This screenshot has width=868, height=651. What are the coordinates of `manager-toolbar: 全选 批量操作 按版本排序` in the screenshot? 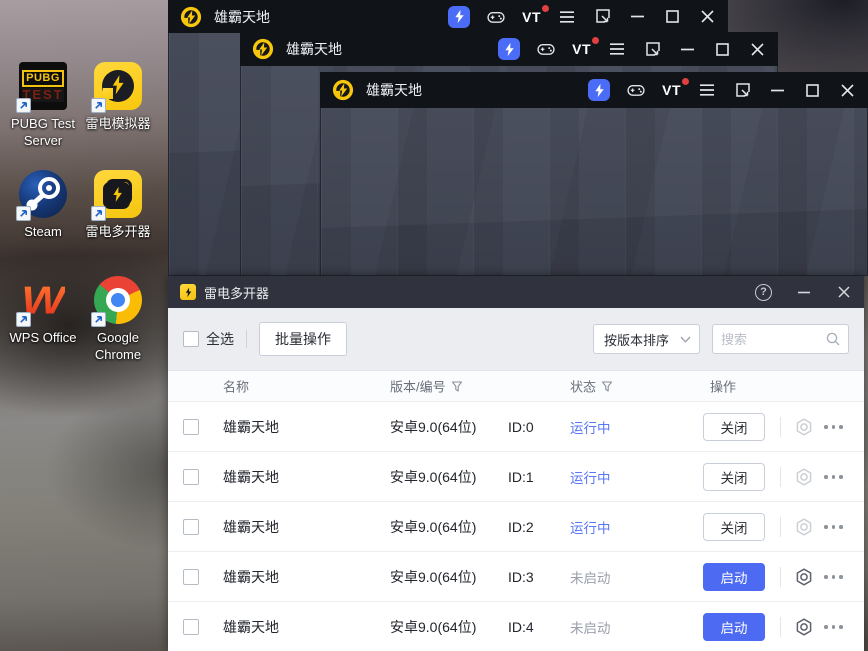 It's located at (516, 339).